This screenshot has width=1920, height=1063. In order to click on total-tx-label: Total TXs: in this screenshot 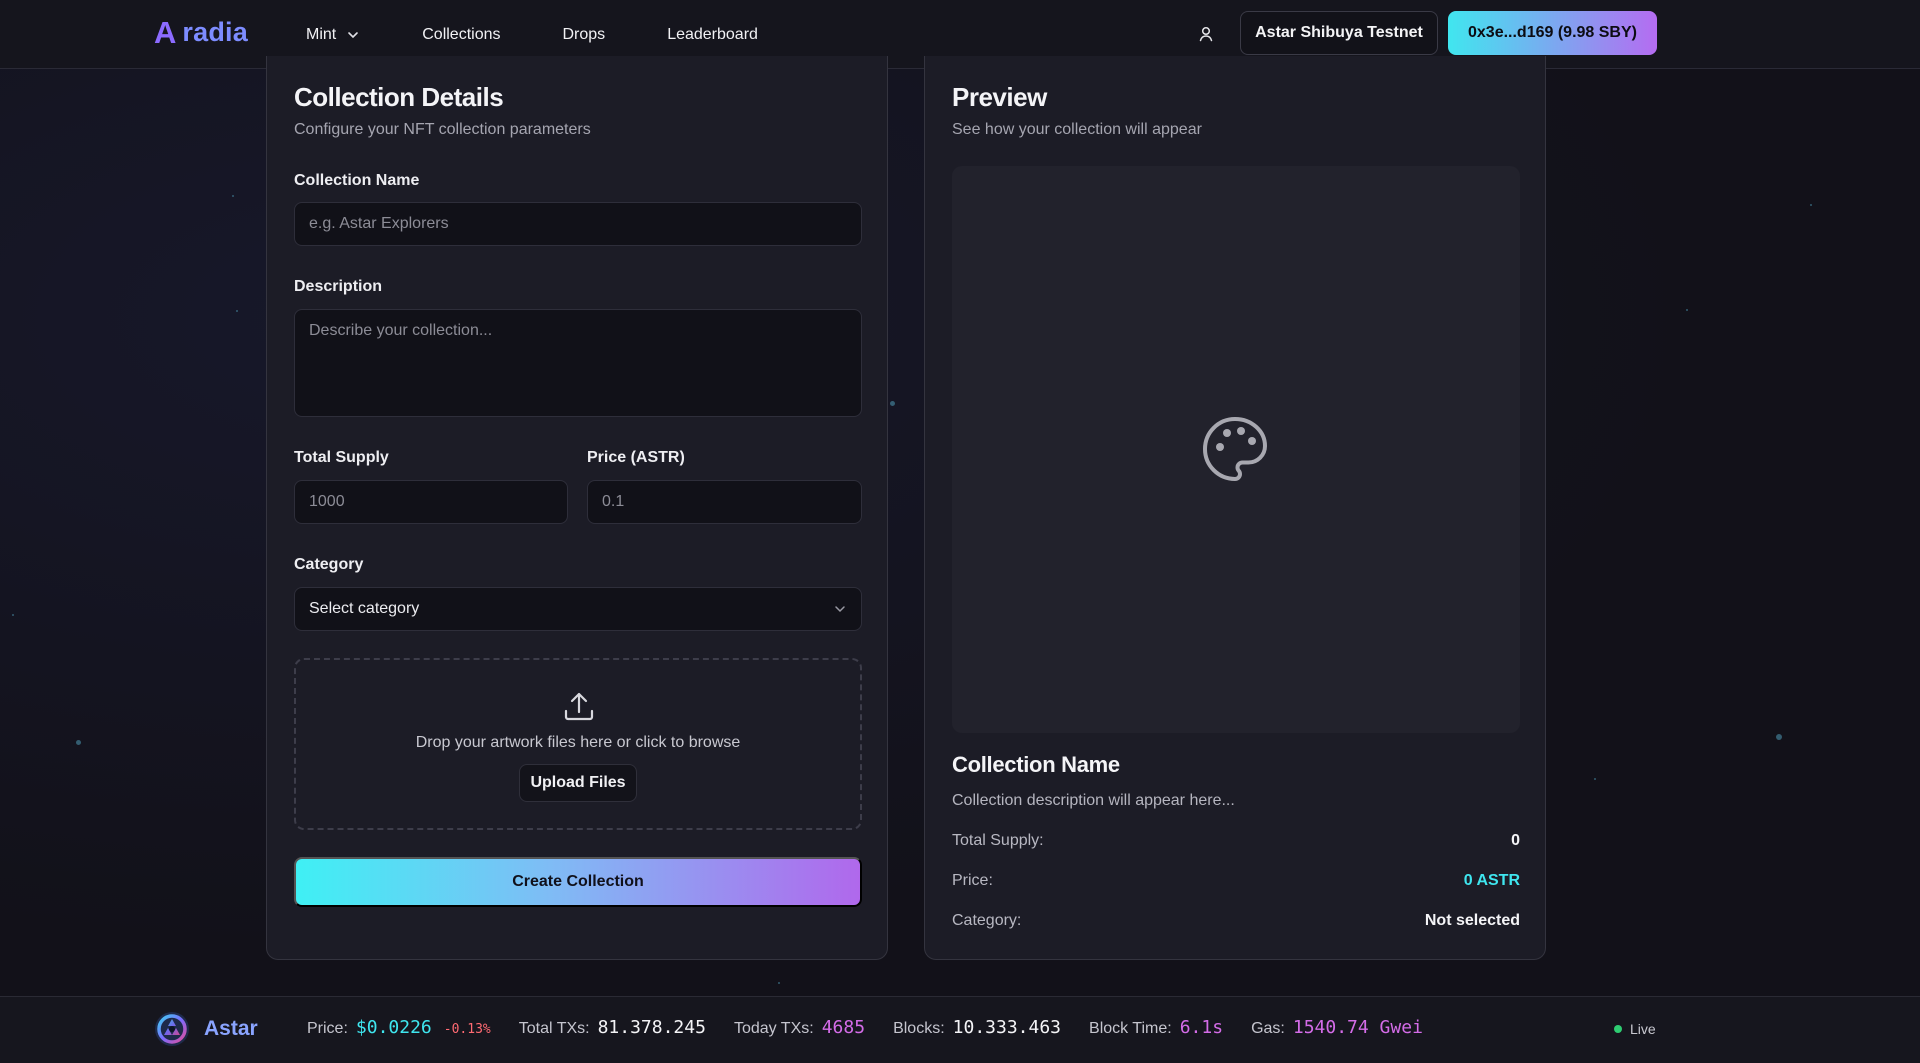, I will do `click(554, 1028)`.